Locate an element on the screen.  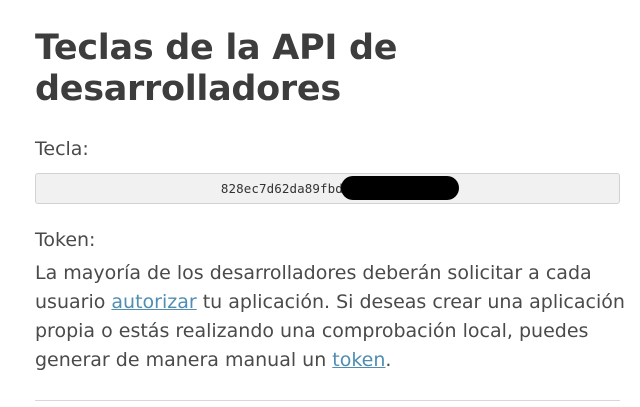
section-divider is located at coordinates (327, 400).